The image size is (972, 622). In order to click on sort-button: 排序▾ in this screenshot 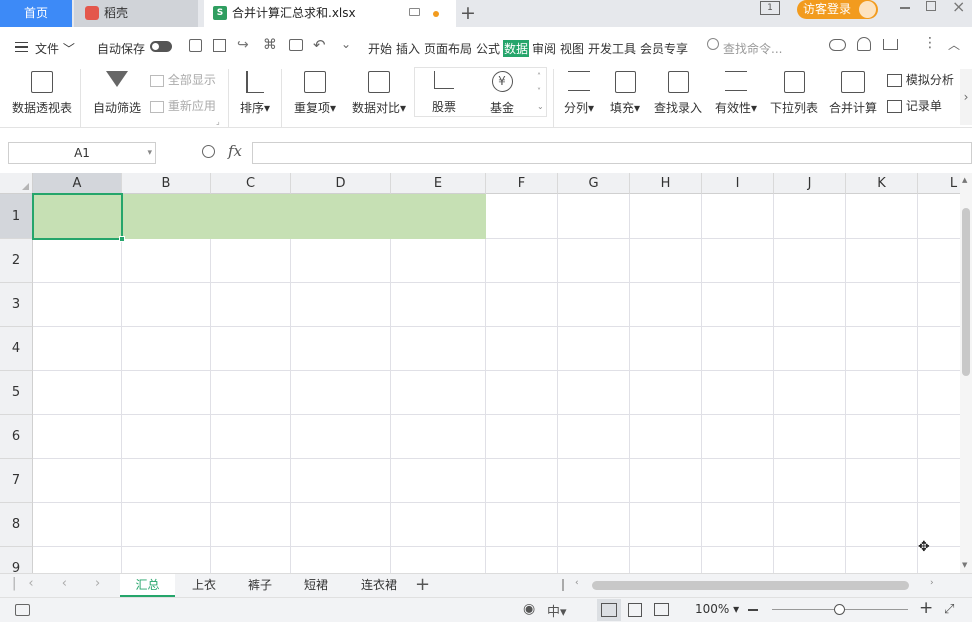, I will do `click(255, 93)`.